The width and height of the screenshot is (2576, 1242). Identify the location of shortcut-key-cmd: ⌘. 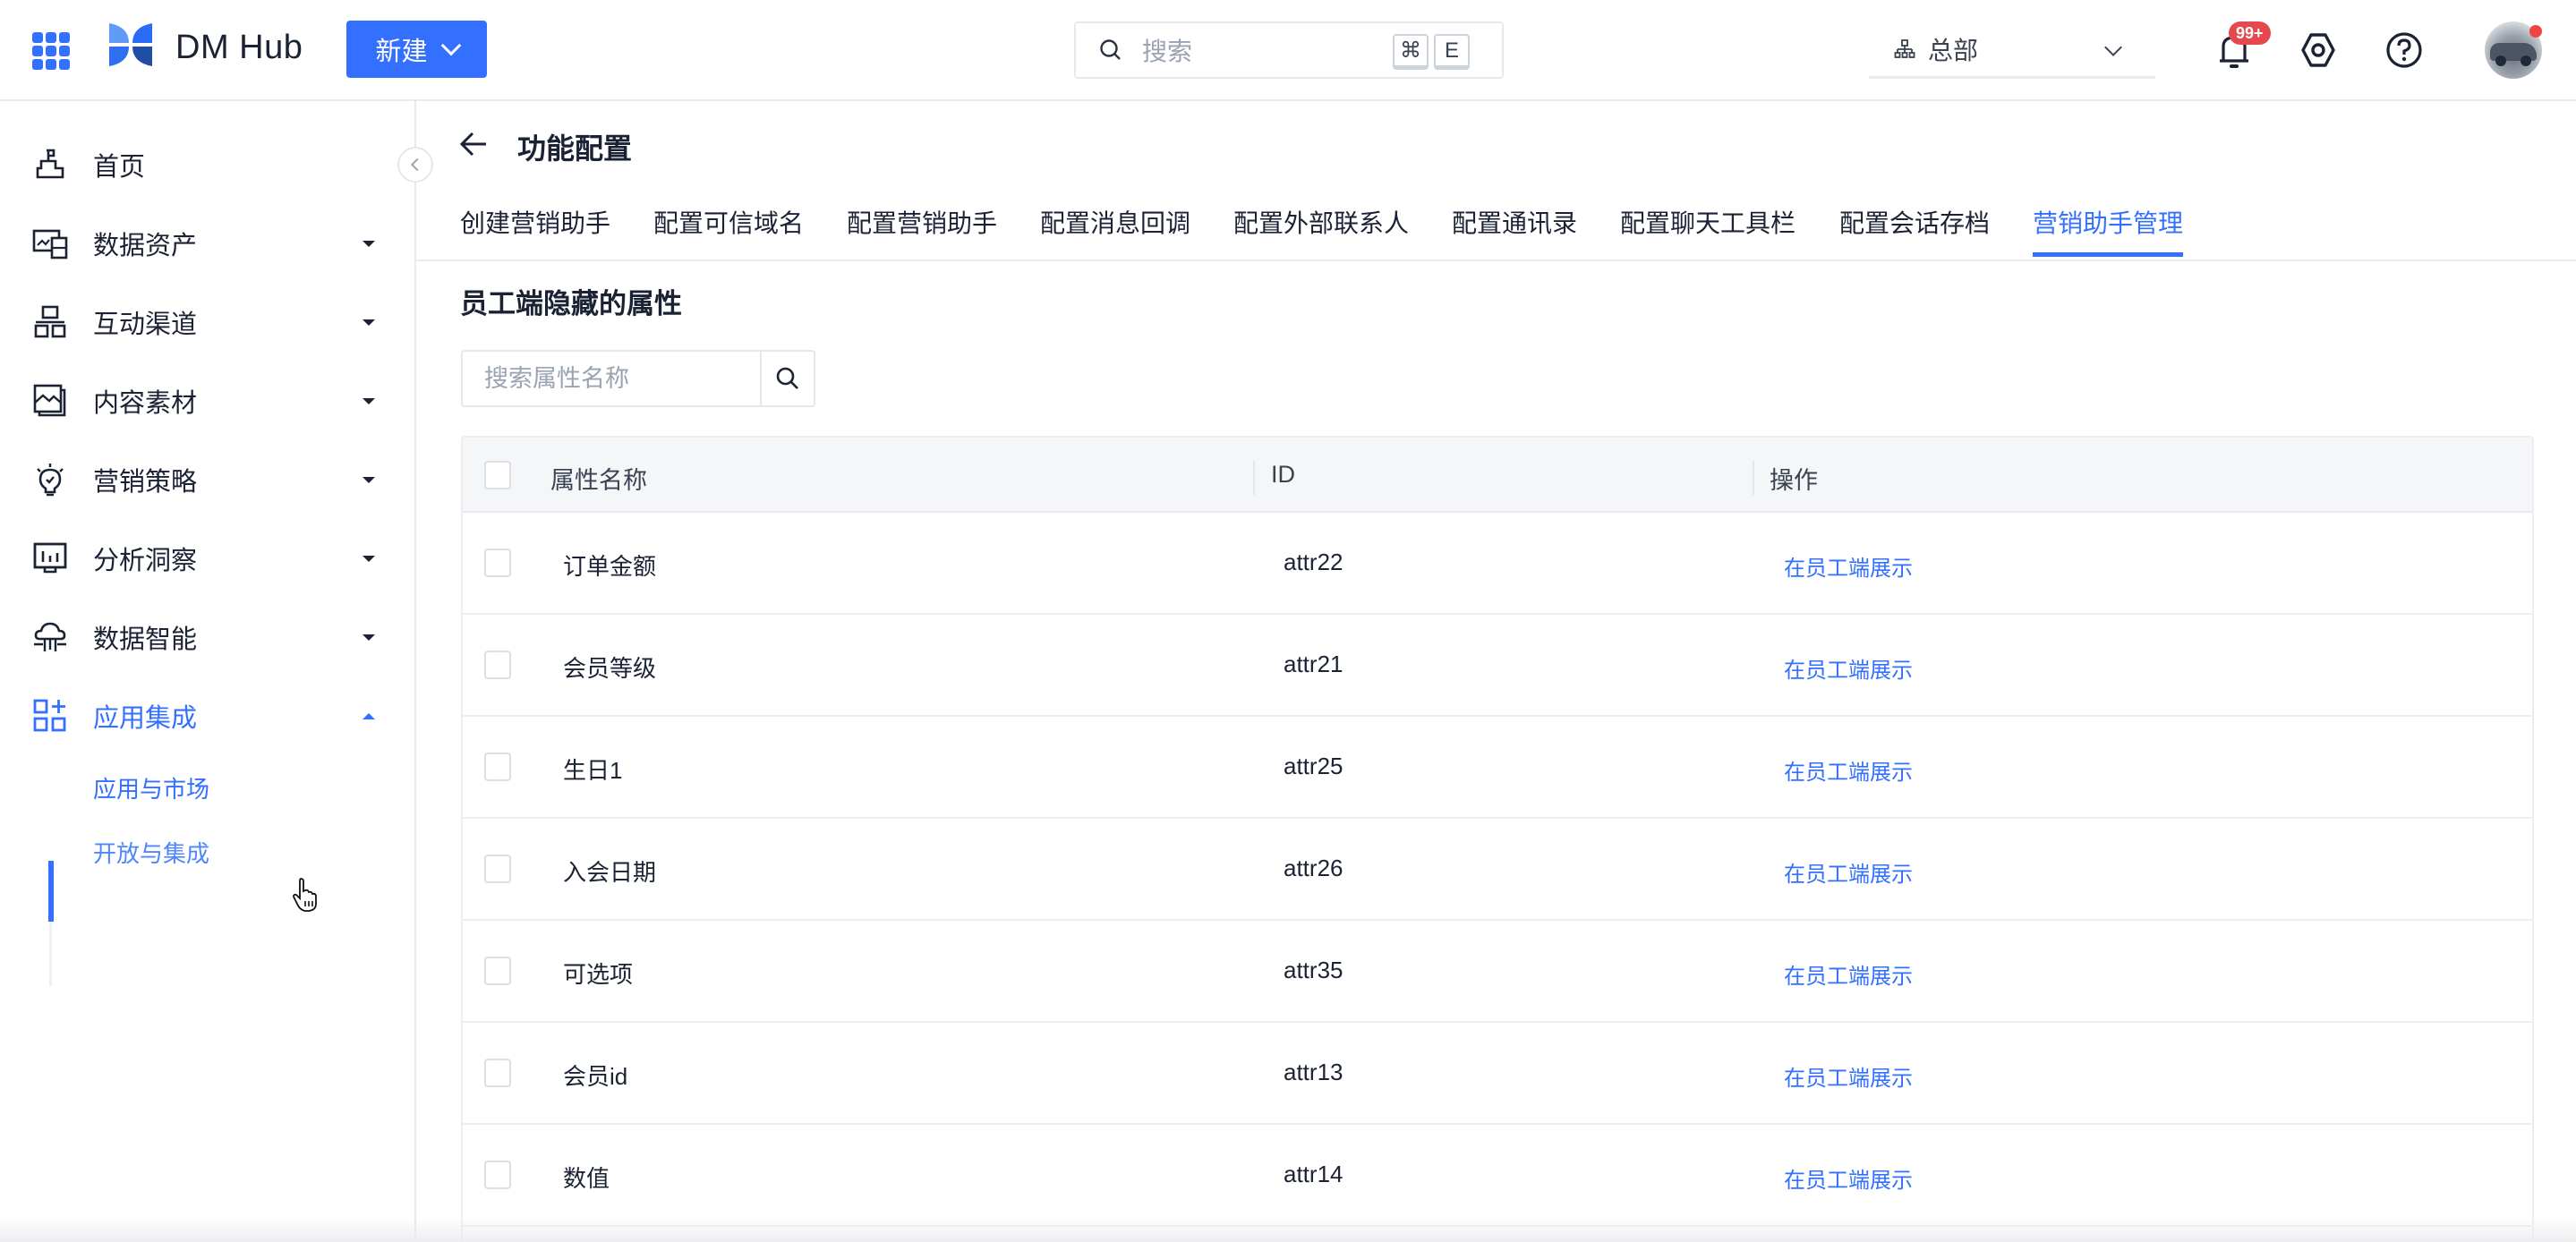
(1411, 52).